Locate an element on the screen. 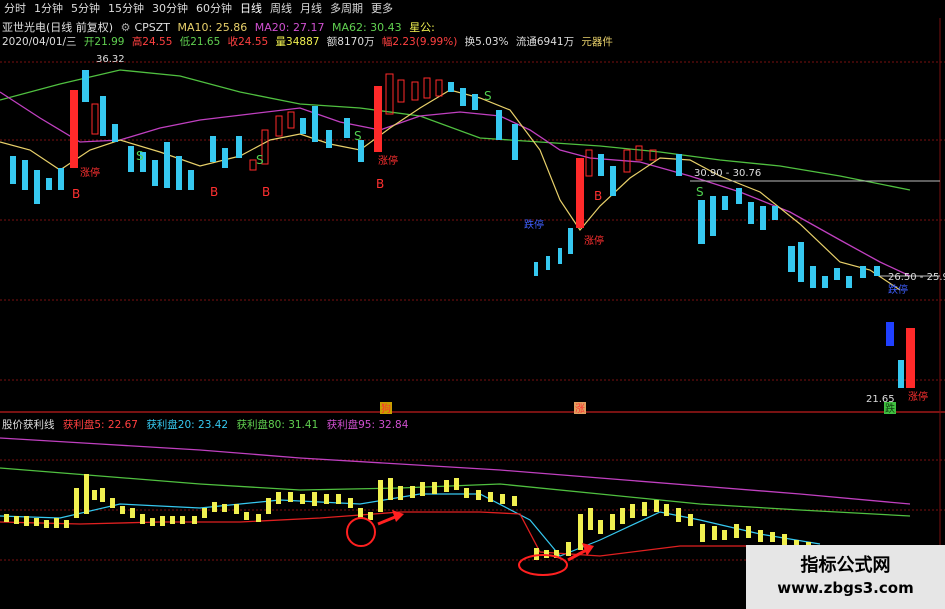 This screenshot has height=609, width=945. watermark-box: 指标公式网 www.zbgs3.com is located at coordinates (845, 577).